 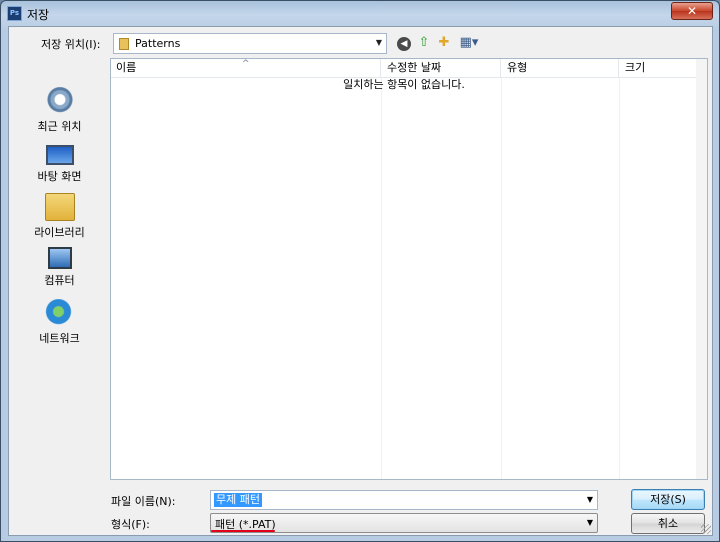 I want to click on filename-label: 파일 이름(N):, so click(x=143, y=501).